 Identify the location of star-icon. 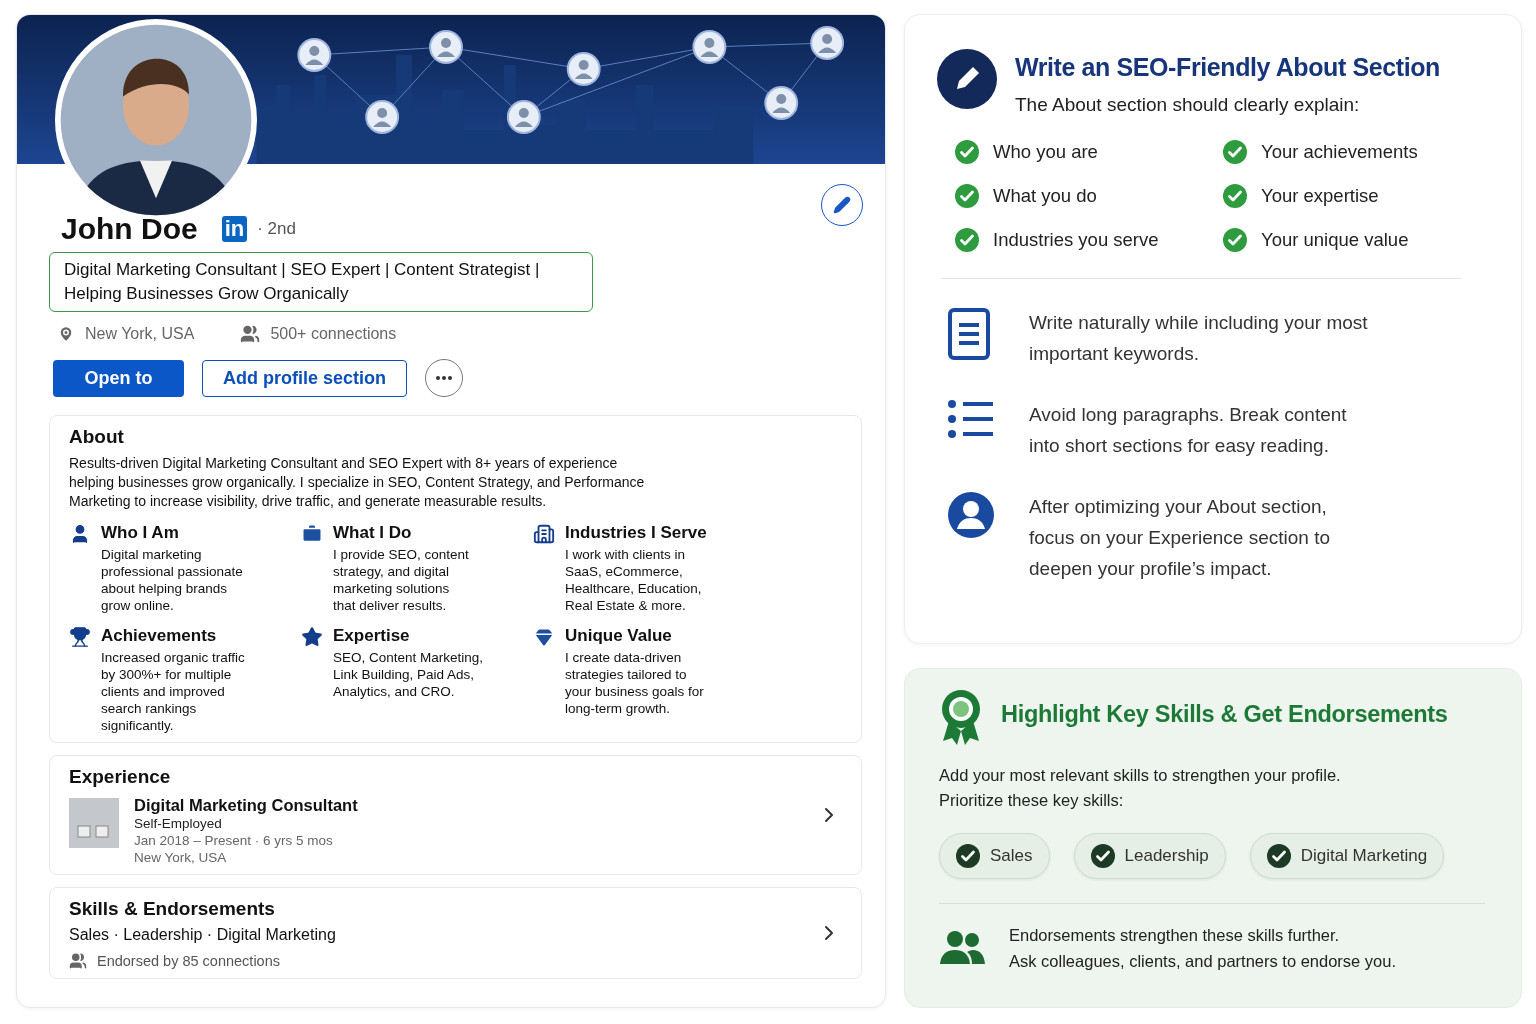
(312, 637).